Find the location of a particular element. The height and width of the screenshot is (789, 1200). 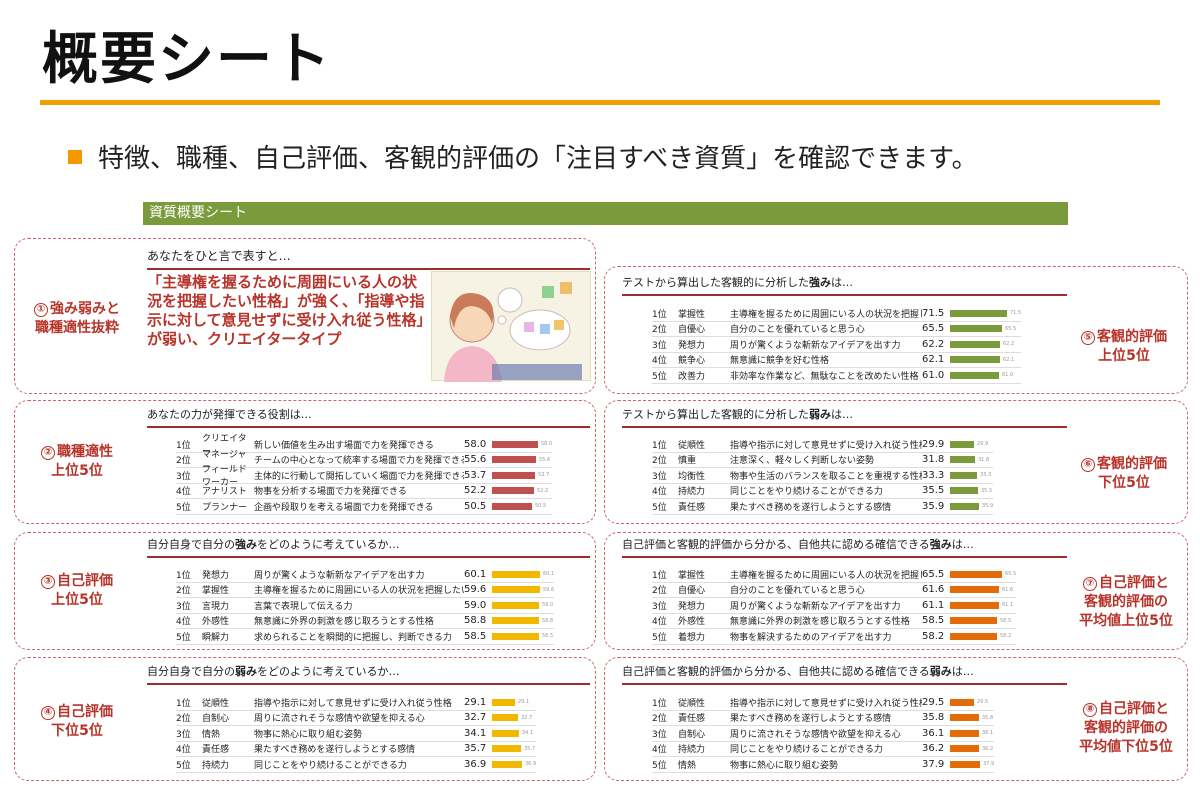

section-1-label: ① 強み弱みと 職種適性抜粋 is located at coordinates (77, 318).